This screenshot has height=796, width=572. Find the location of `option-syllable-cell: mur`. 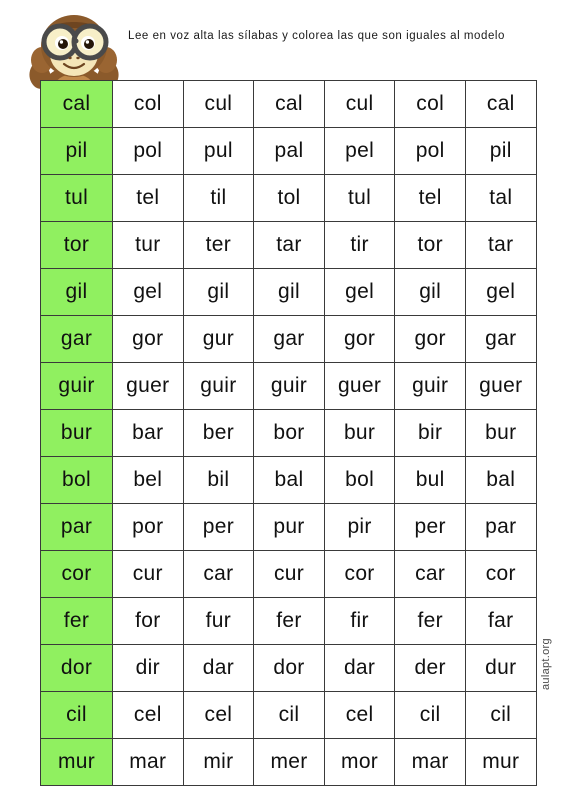

option-syllable-cell: mur is located at coordinates (500, 762).